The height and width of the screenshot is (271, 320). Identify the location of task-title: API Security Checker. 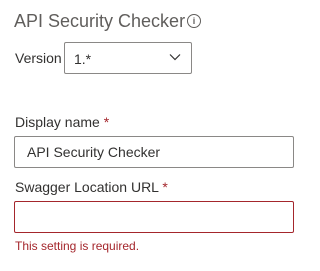
(100, 21).